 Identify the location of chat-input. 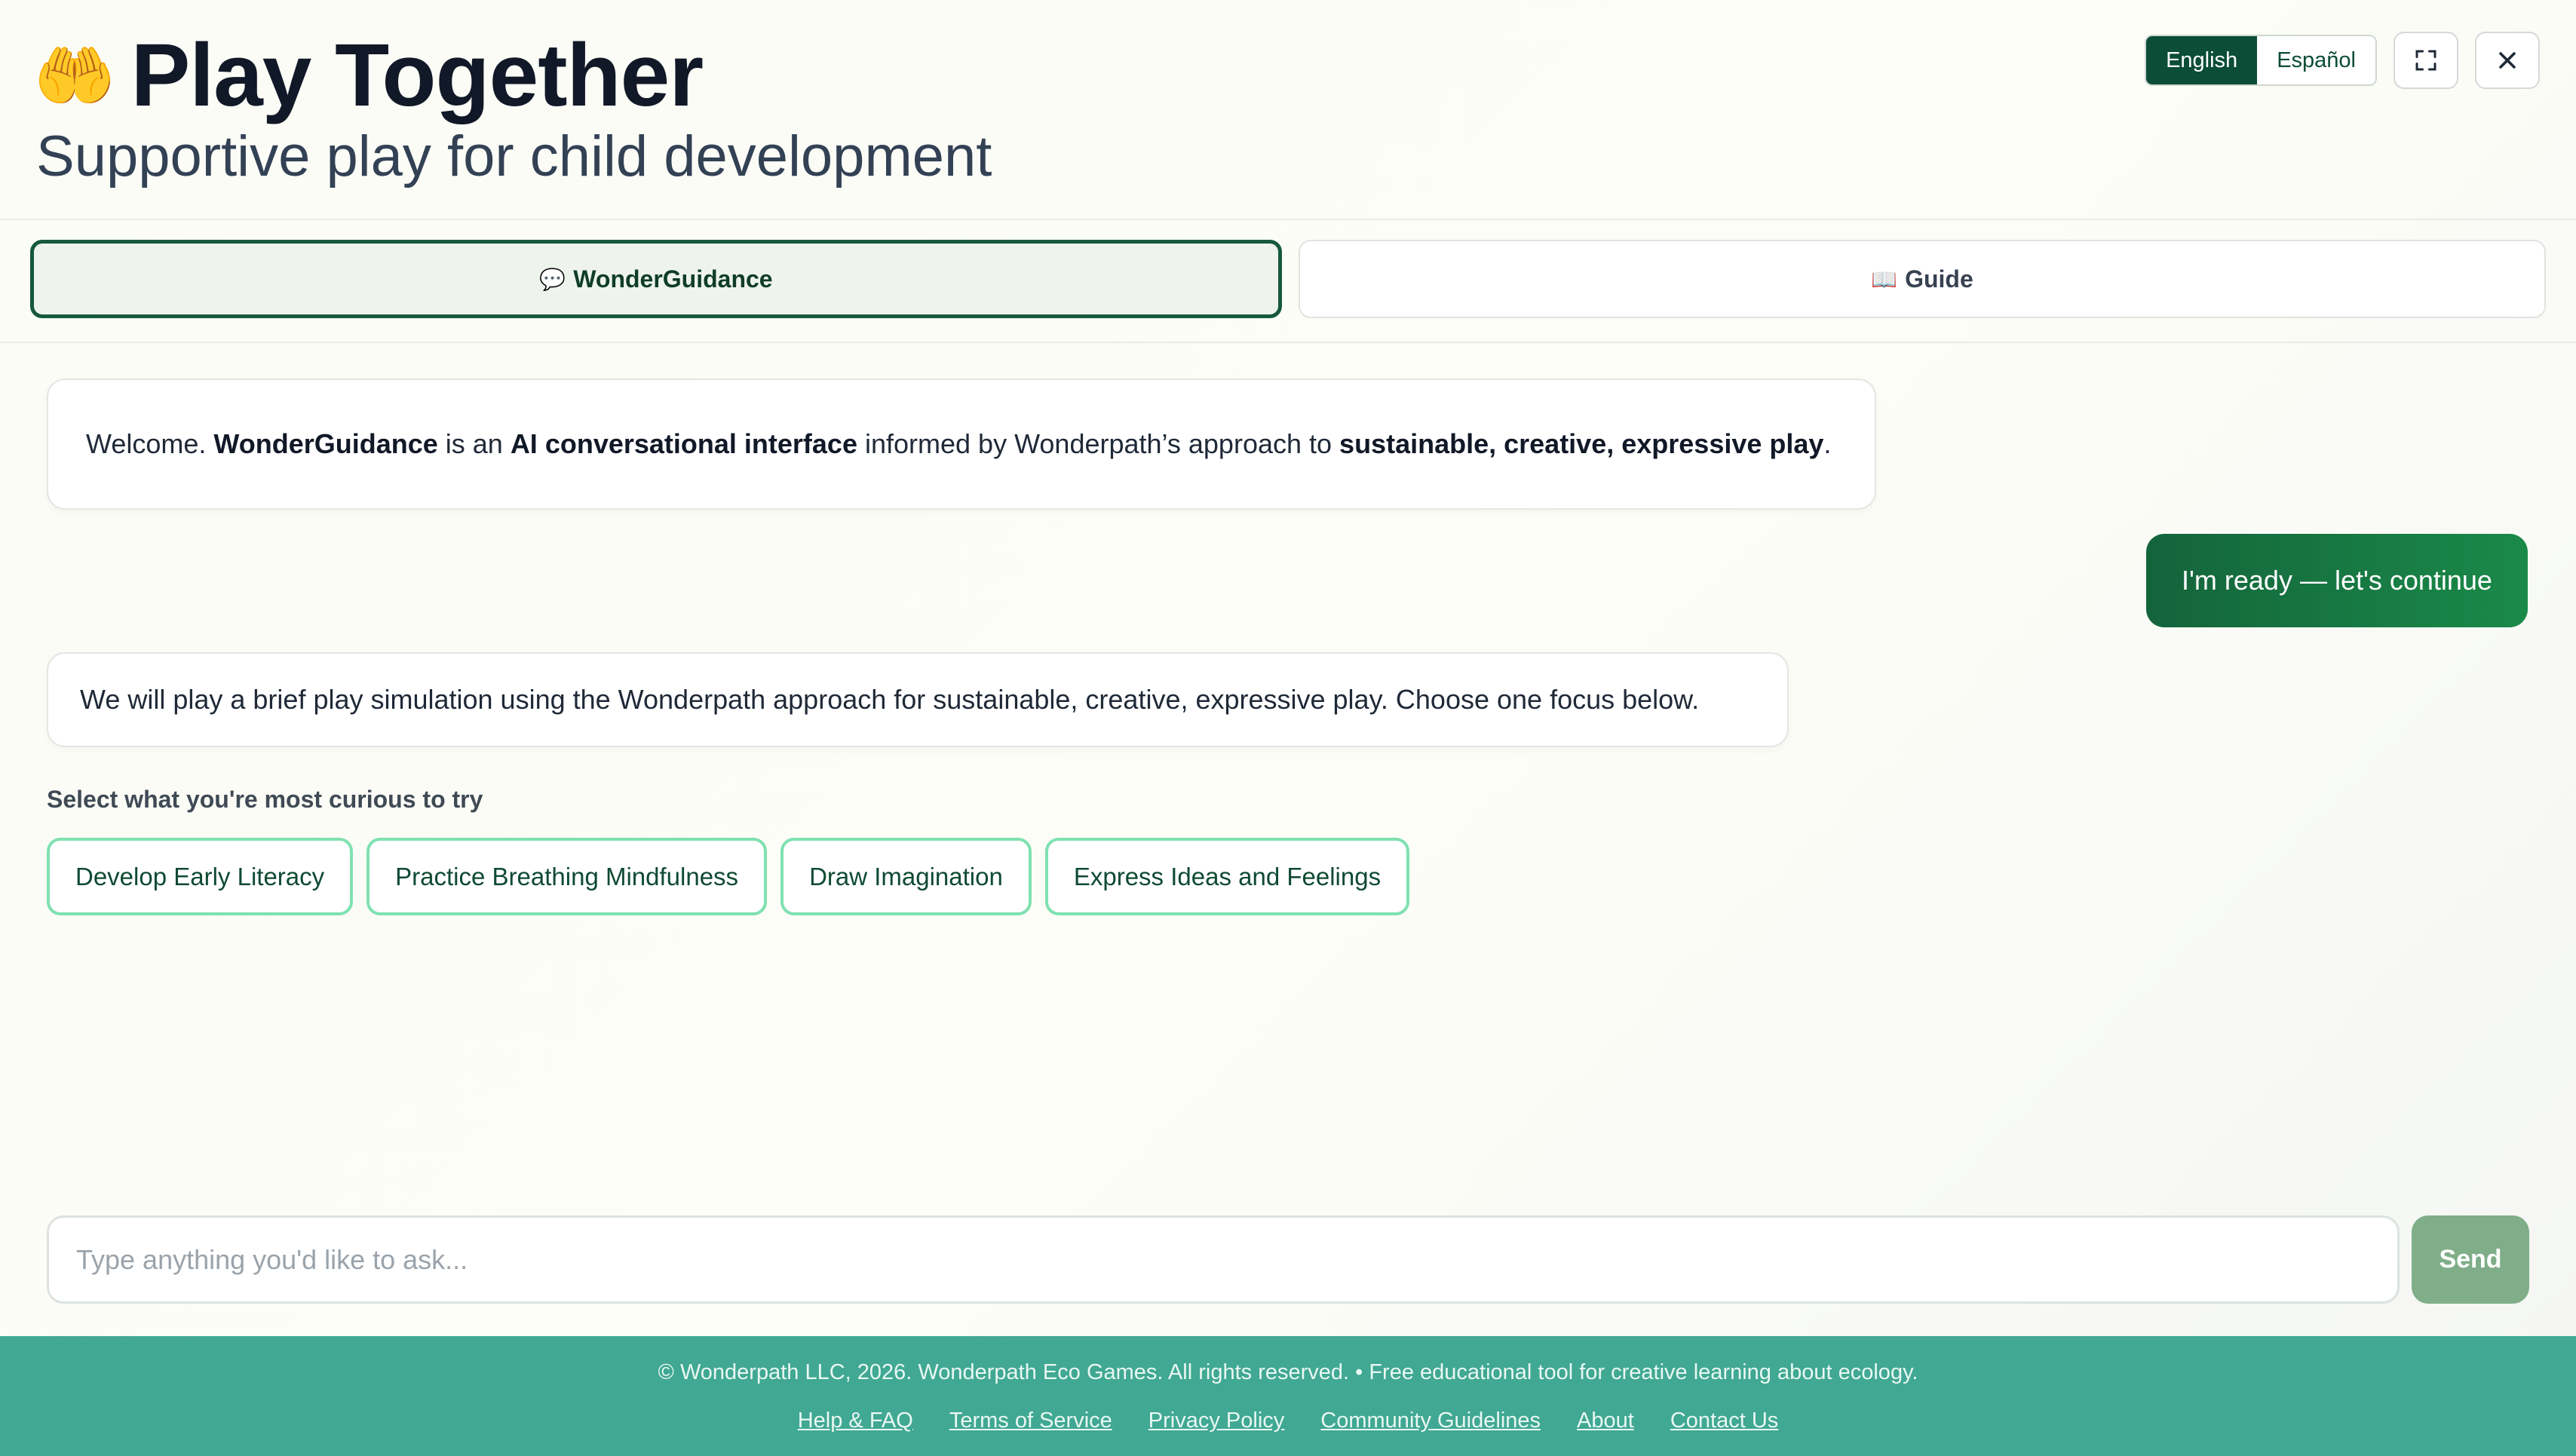
(1223, 1259).